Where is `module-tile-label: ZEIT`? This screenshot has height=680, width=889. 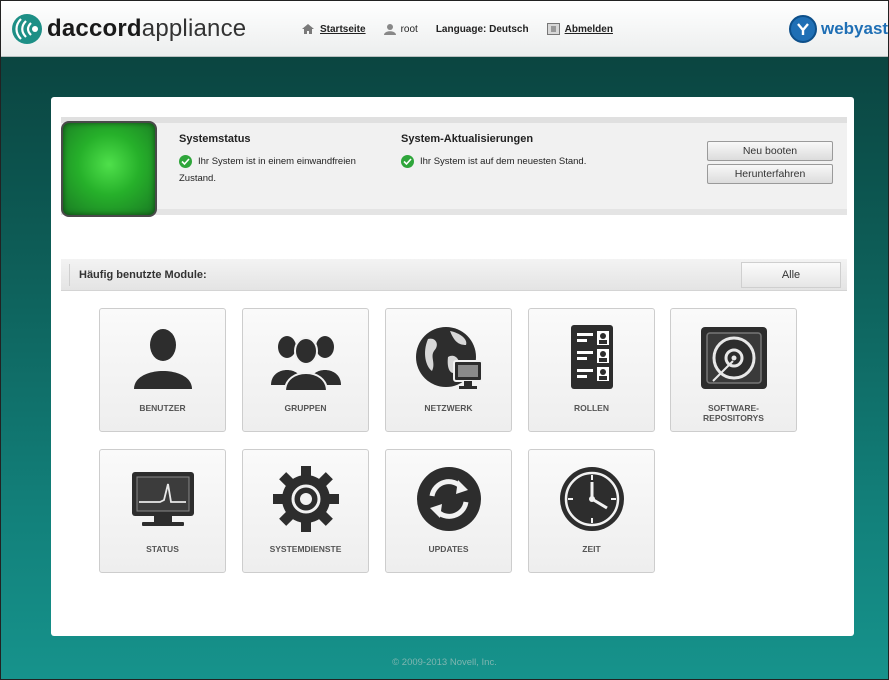
module-tile-label: ZEIT is located at coordinates (591, 549).